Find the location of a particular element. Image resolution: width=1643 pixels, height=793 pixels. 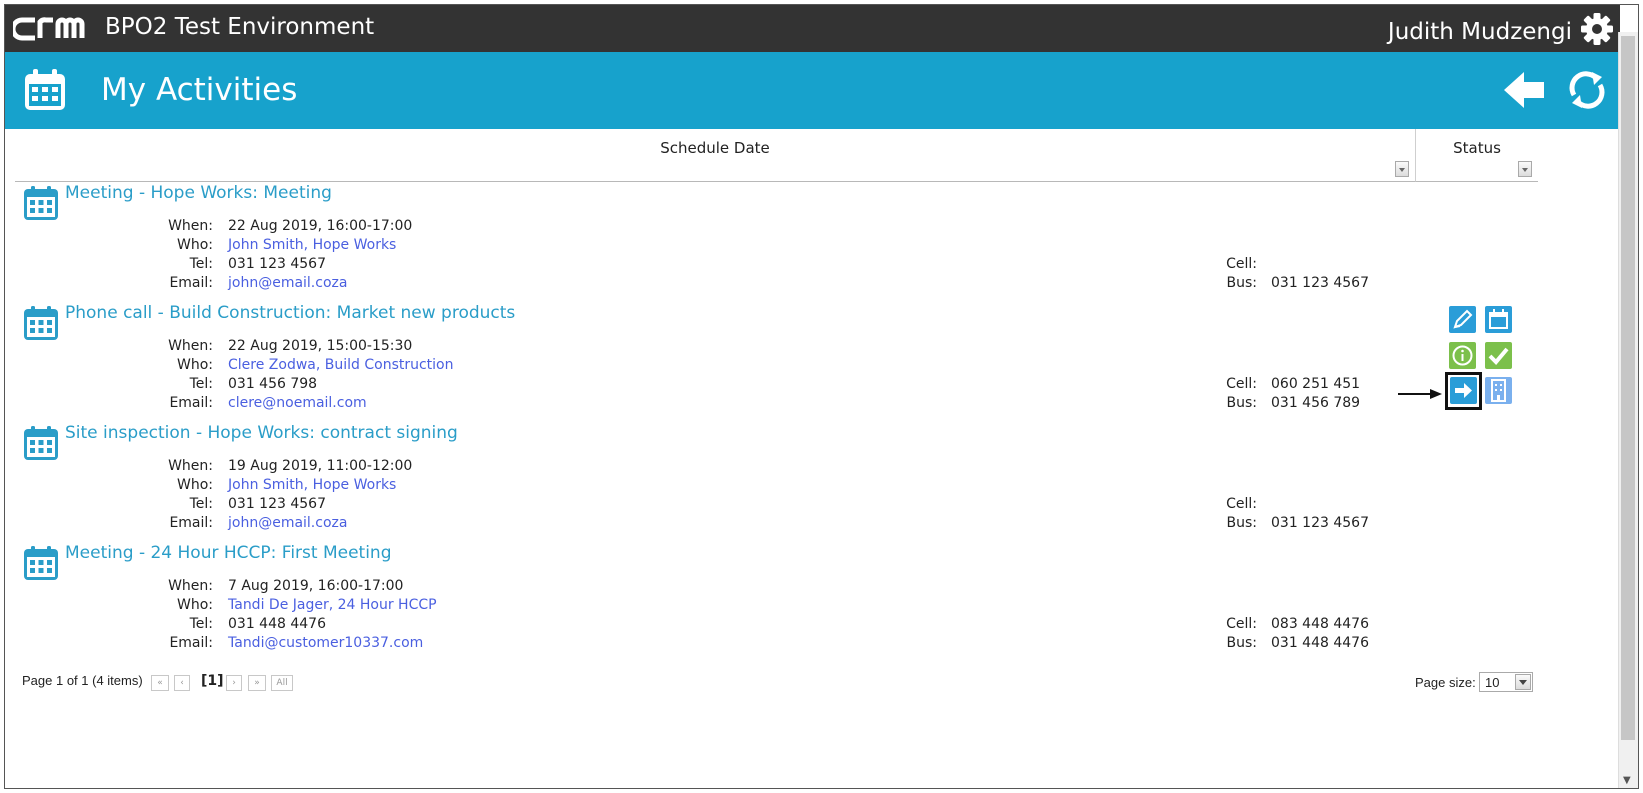

first-page-button: « is located at coordinates (160, 683).